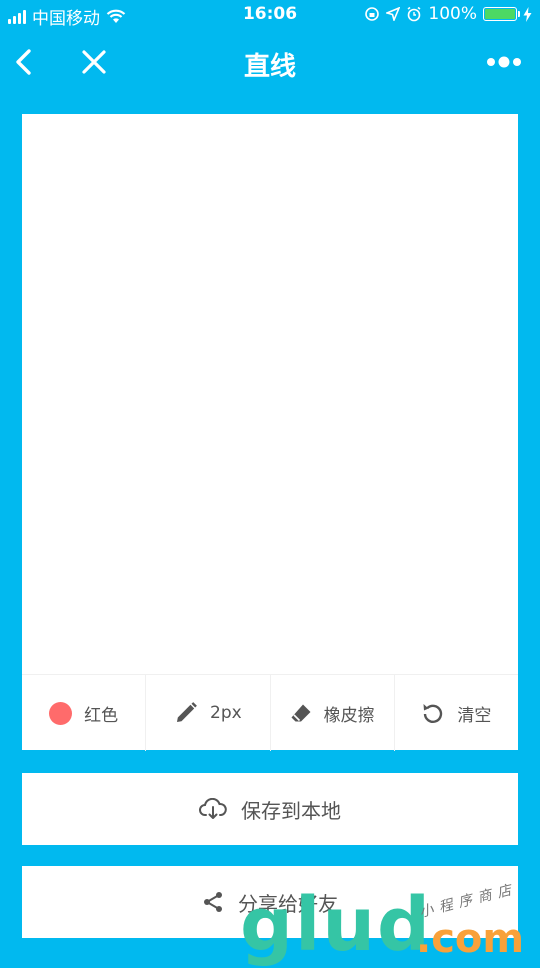 Image resolution: width=540 pixels, height=968 pixels. What do you see at coordinates (101, 715) in the screenshot?
I see `color-label: 红色` at bounding box center [101, 715].